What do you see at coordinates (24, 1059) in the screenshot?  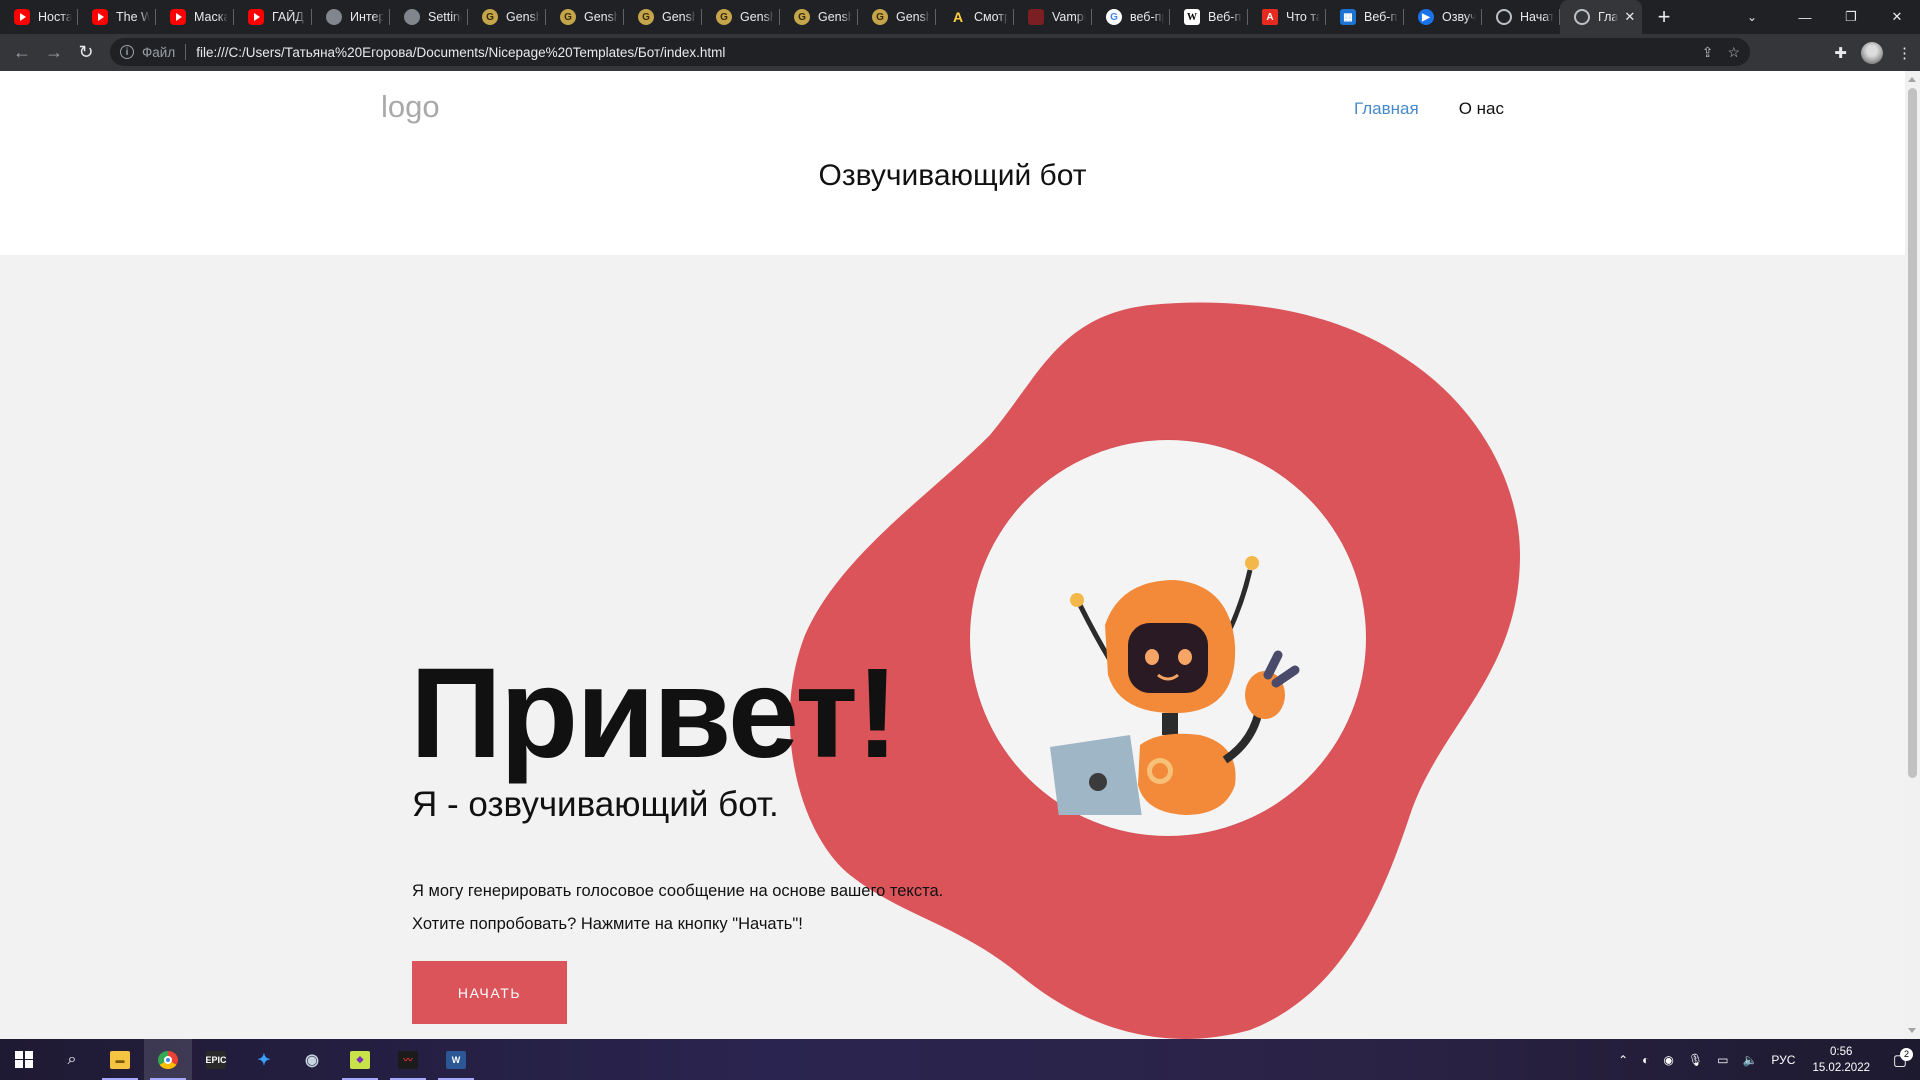 I see `start-icon` at bounding box center [24, 1059].